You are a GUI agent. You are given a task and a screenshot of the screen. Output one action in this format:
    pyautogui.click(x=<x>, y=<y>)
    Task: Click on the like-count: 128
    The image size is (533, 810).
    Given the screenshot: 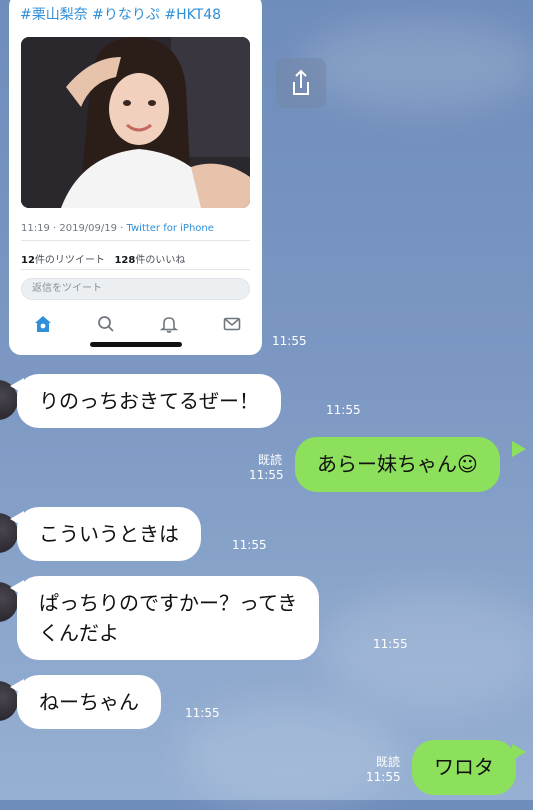 What is the action you would take?
    pyautogui.click(x=124, y=260)
    